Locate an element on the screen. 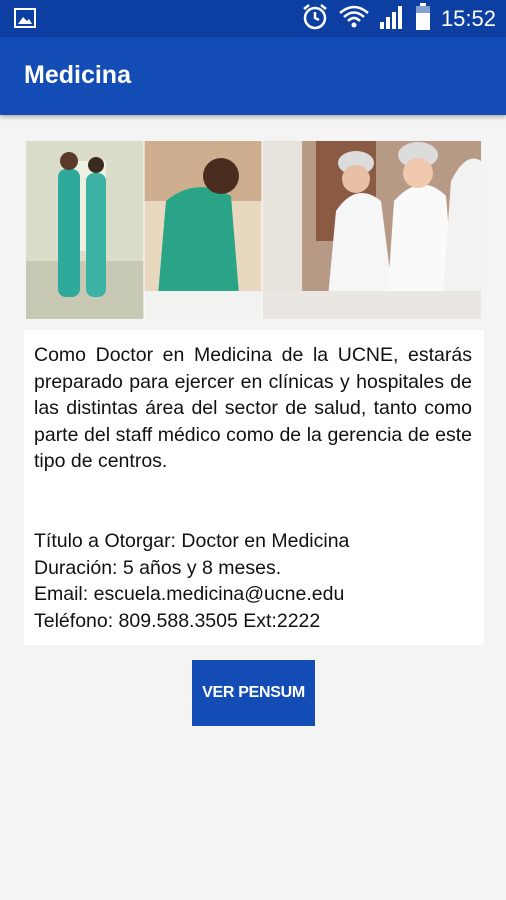 The image size is (506, 900). status-bar: 15:52 is located at coordinates (253, 18).